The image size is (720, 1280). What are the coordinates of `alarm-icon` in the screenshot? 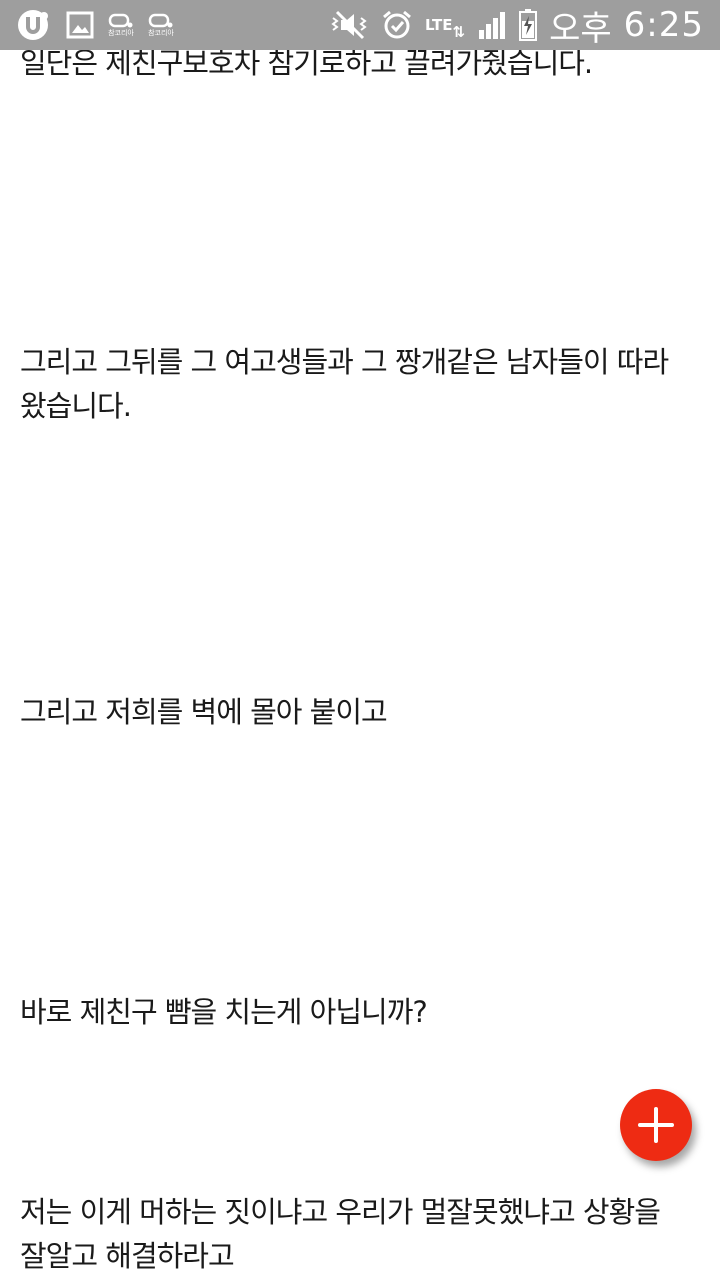 It's located at (397, 25).